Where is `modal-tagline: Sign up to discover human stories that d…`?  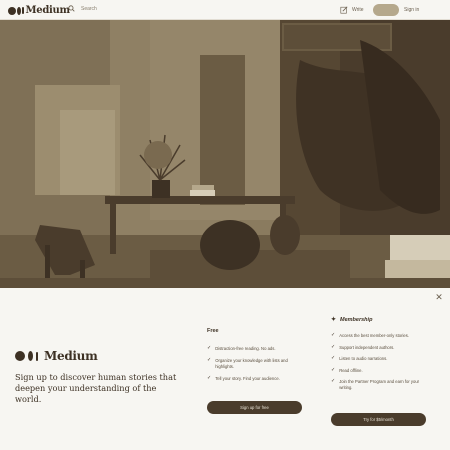
modal-tagline: Sign up to discover human stories that d… is located at coordinates (96, 388).